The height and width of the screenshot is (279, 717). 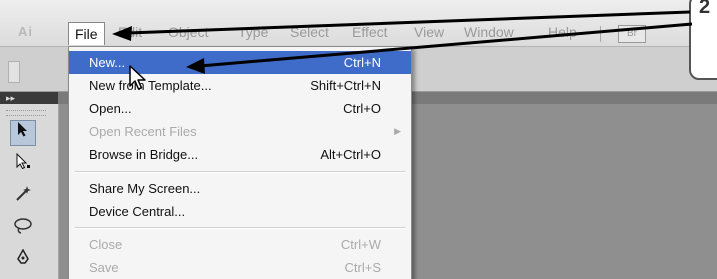 What do you see at coordinates (240, 108) in the screenshot?
I see `menu-item-open: Open... Ctrl+O` at bounding box center [240, 108].